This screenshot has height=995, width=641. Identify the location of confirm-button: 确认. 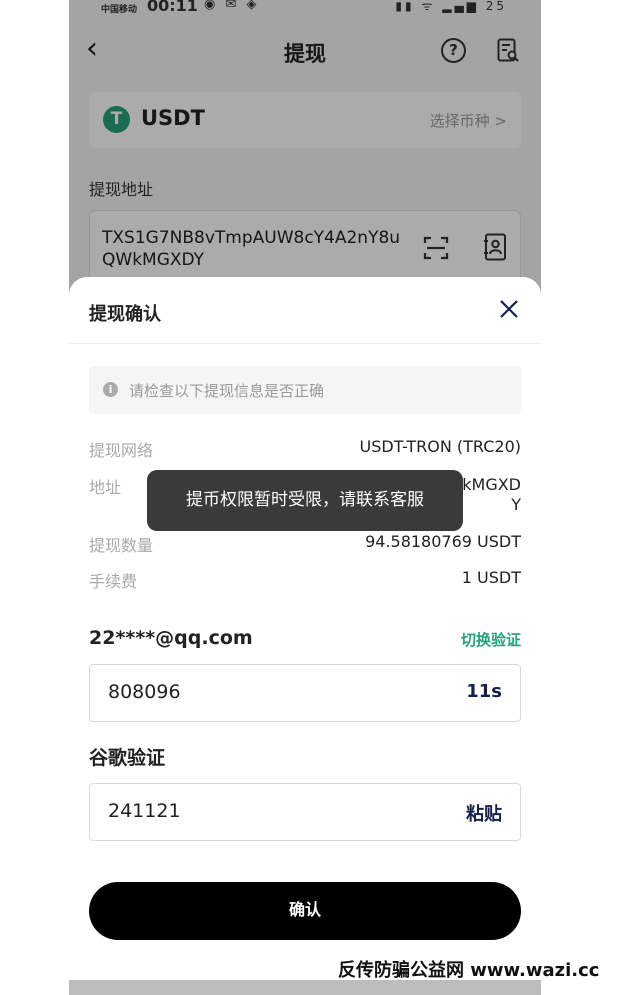
(305, 911).